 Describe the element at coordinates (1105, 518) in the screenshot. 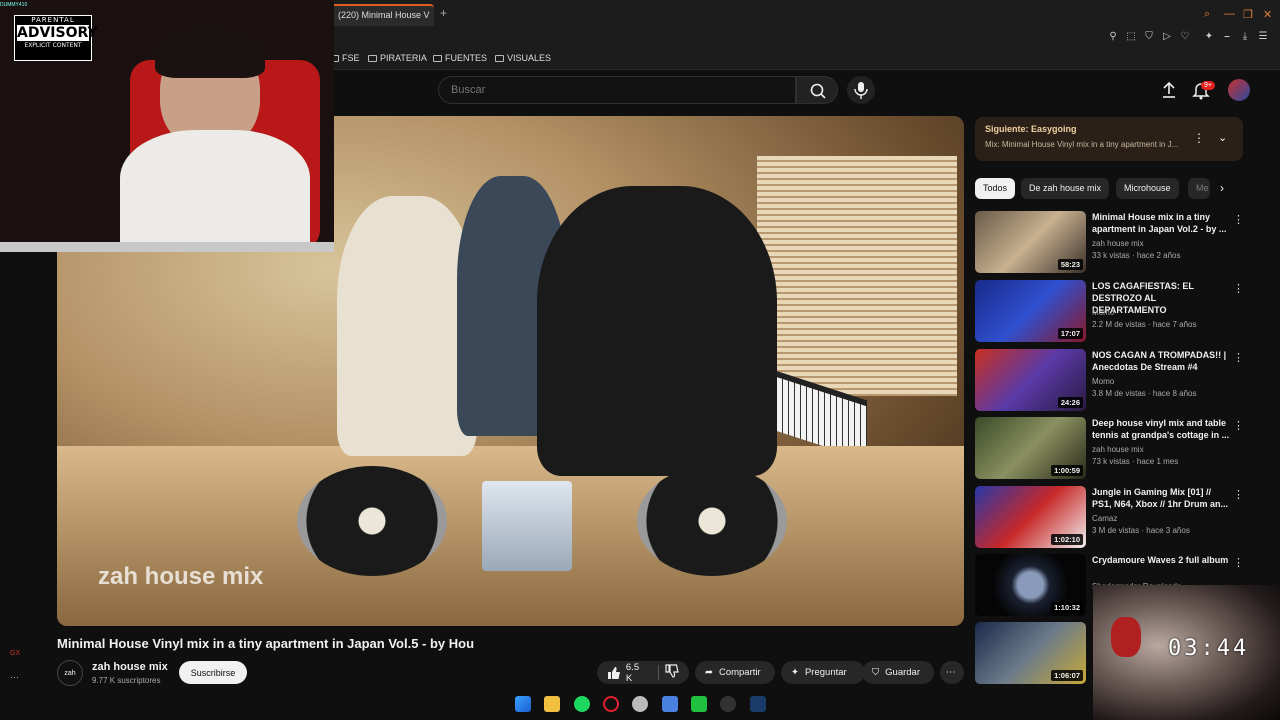

I see `rec-channel: Camaz` at that location.